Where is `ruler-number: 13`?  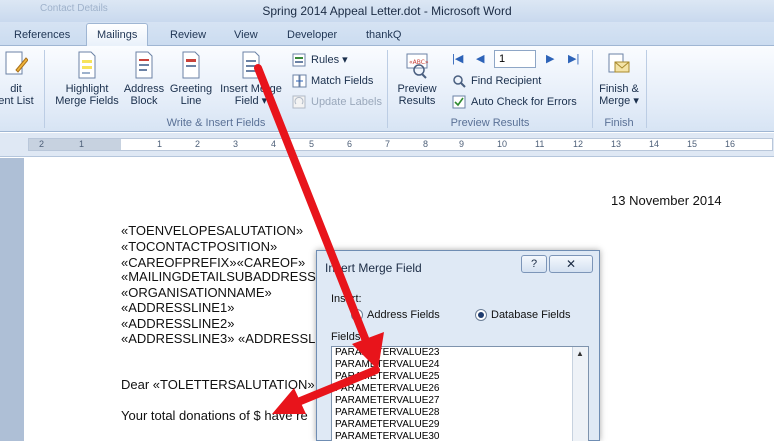 ruler-number: 13 is located at coordinates (616, 144).